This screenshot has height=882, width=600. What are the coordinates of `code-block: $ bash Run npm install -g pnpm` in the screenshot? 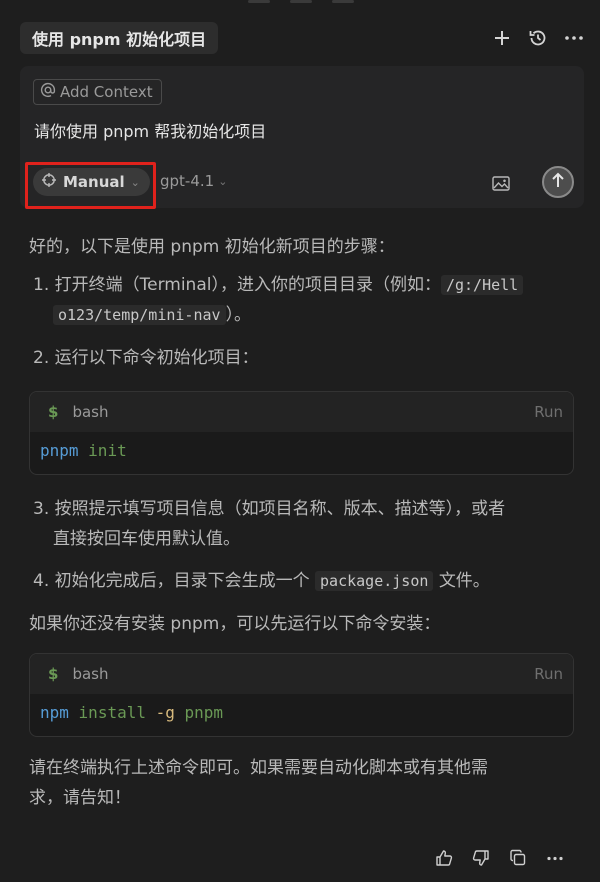 It's located at (301, 695).